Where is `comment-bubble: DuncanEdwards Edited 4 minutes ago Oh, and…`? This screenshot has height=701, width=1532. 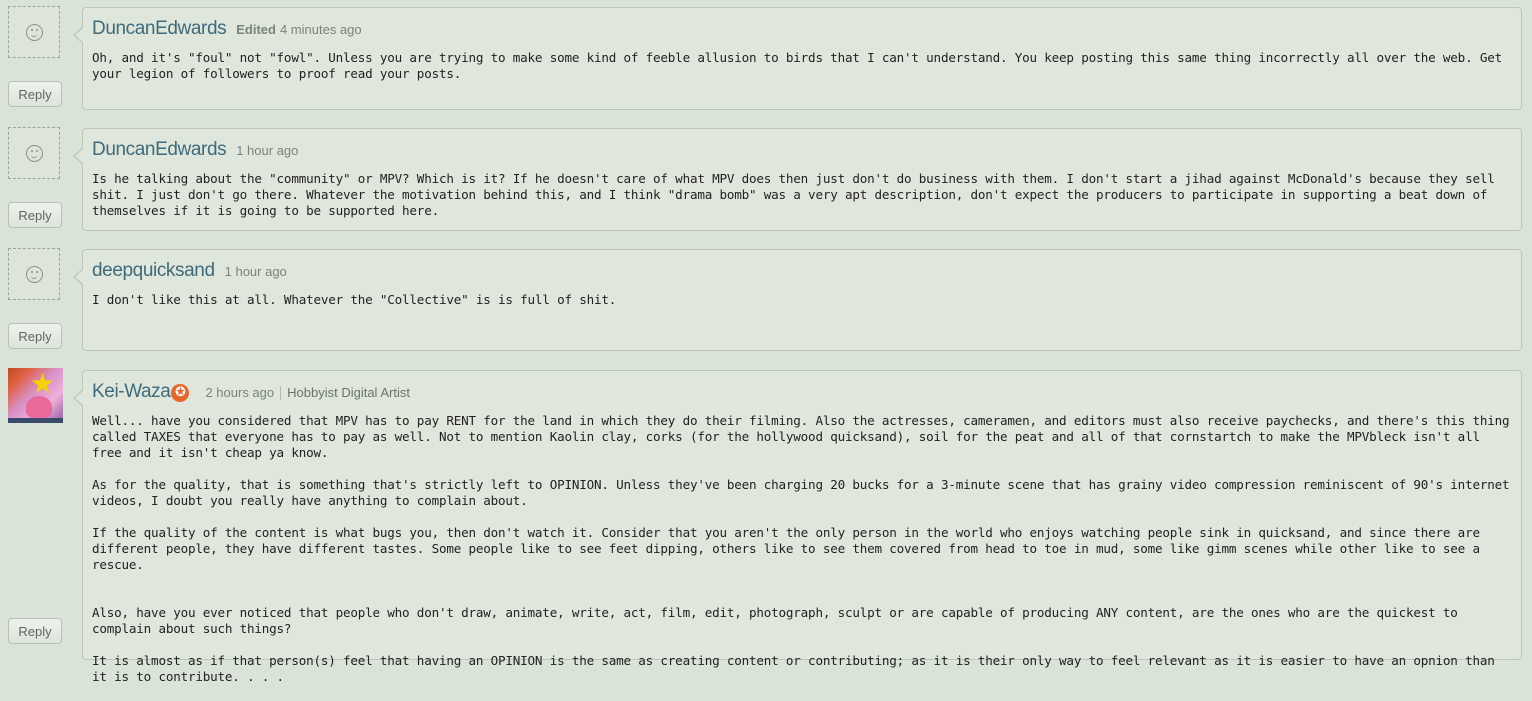 comment-bubble: DuncanEdwards Edited 4 minutes ago Oh, and… is located at coordinates (797, 58).